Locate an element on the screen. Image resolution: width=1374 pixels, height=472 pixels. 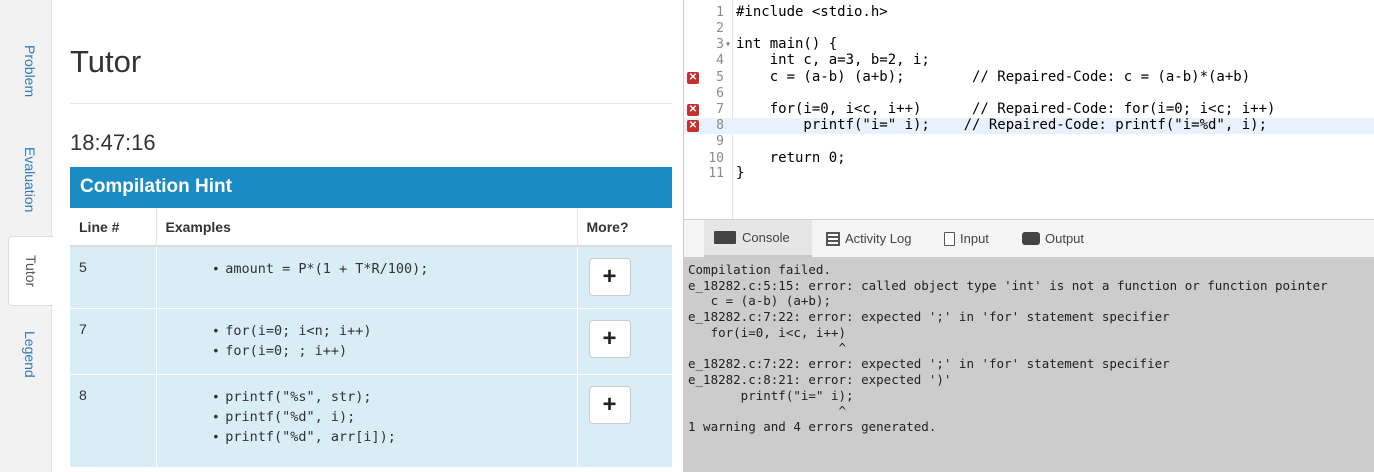
line-number-cell: 5 is located at coordinates (113, 277).